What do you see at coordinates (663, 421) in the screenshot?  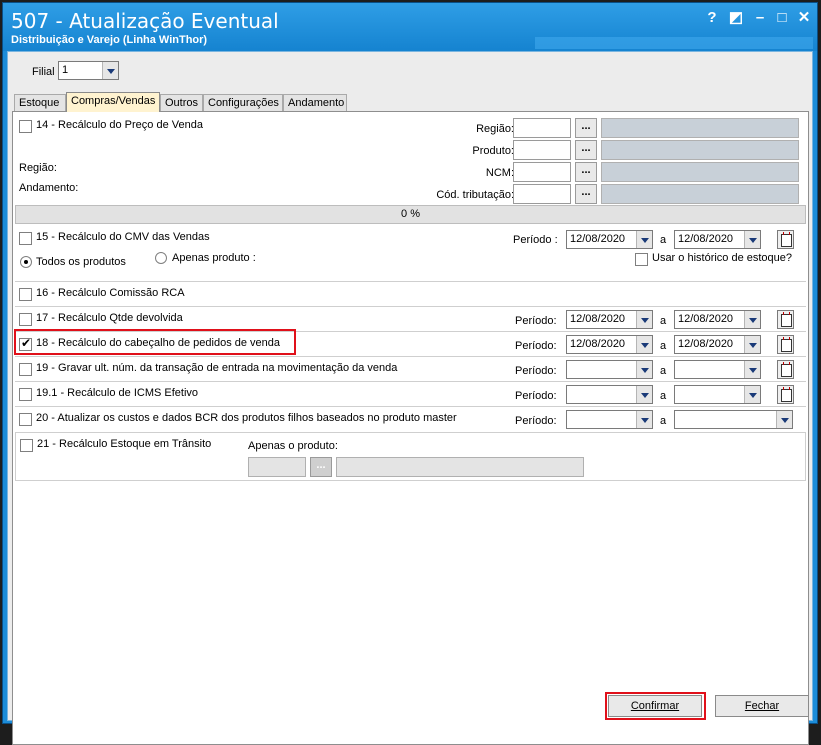 I see `a-label-20: a` at bounding box center [663, 421].